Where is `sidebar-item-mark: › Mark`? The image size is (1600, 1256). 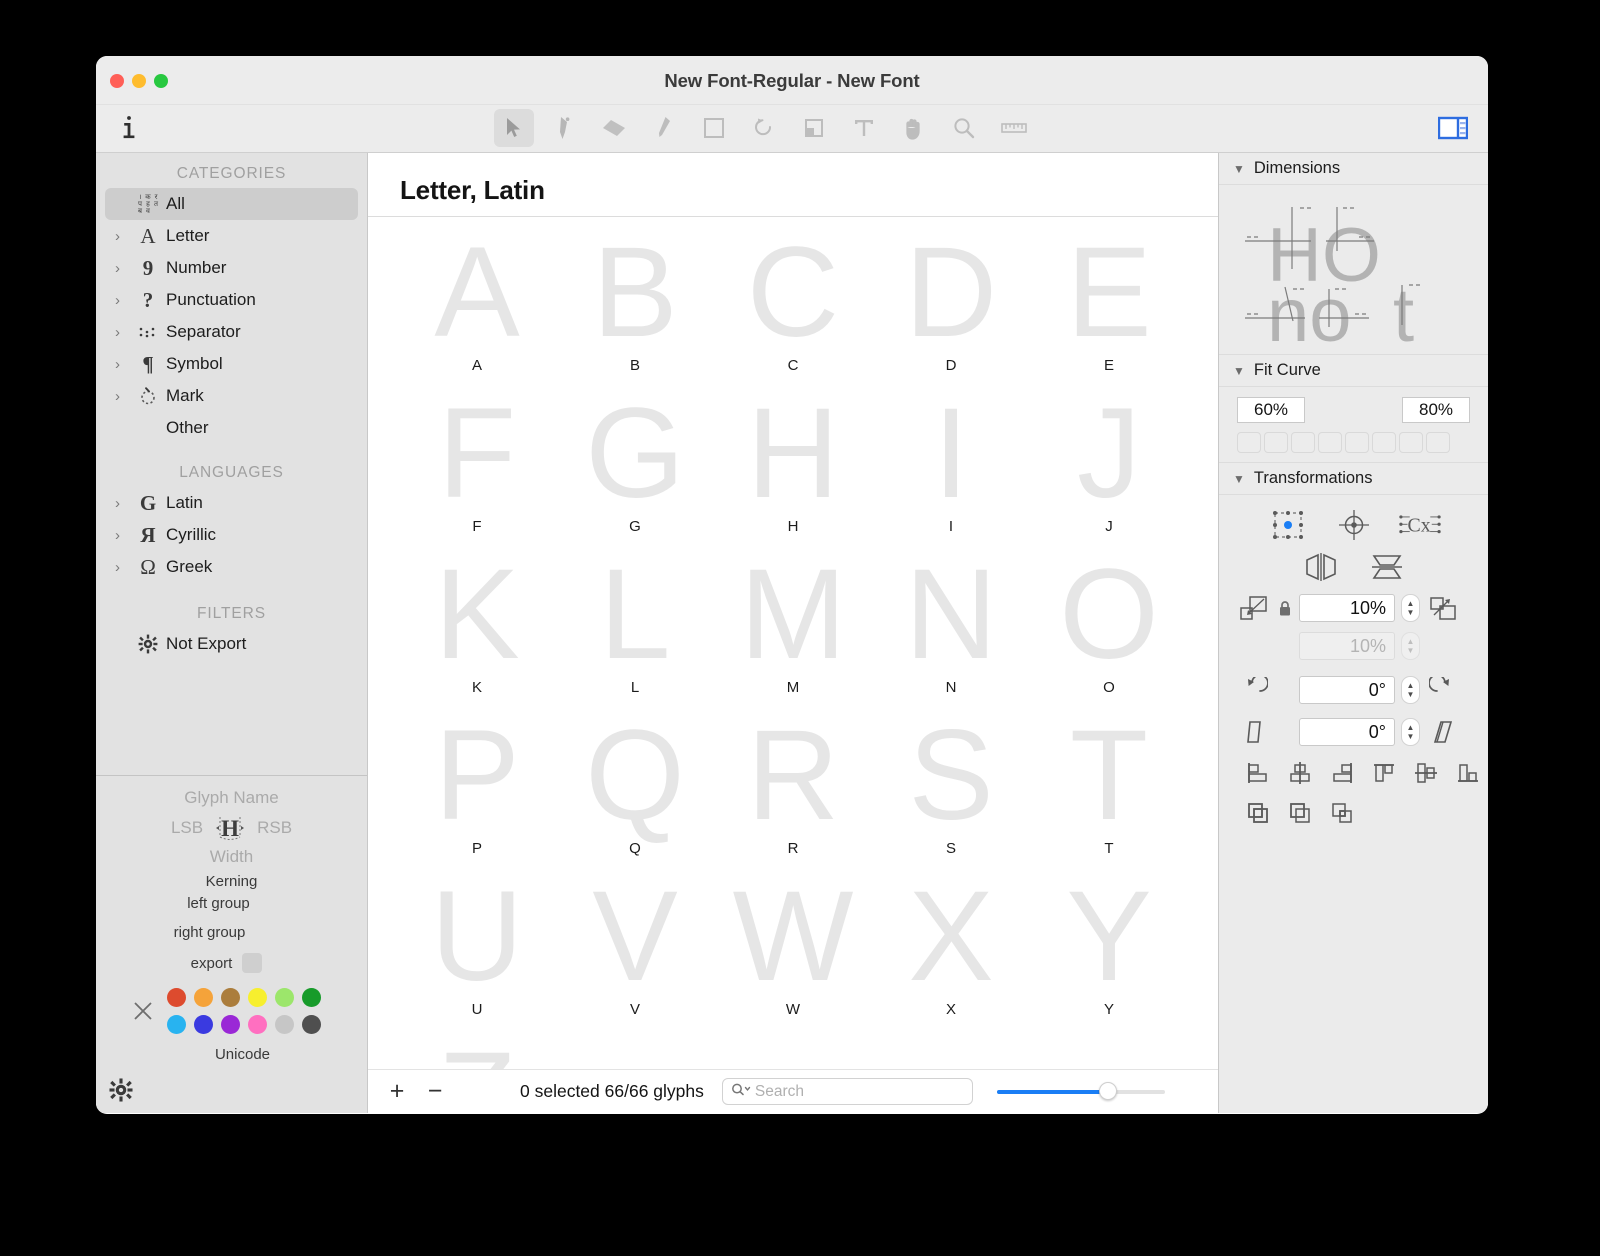
sidebar-item-mark: › Mark is located at coordinates (231, 396).